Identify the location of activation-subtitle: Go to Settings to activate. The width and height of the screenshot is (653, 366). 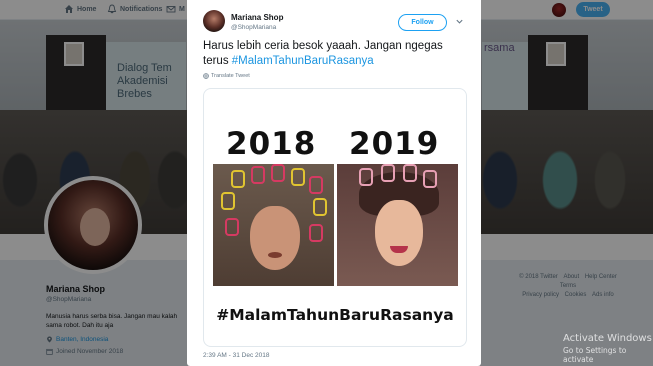
(595, 355).